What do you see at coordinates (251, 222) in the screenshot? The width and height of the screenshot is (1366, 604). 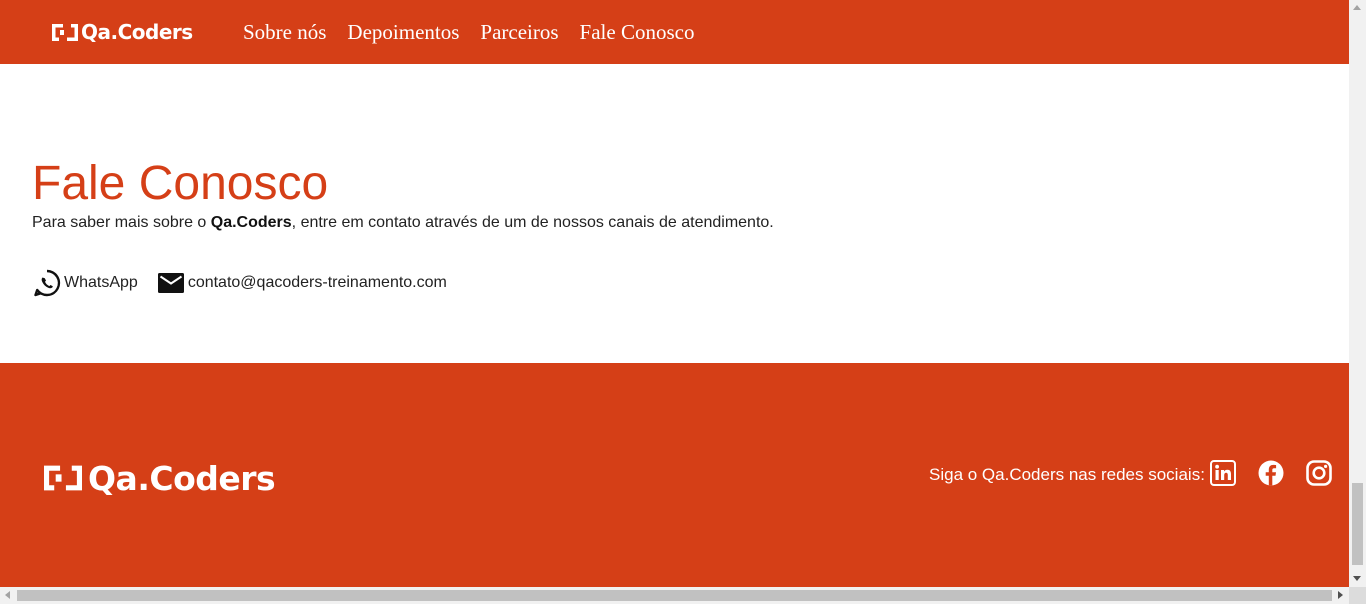 I see `contact-desc-brand: Qa.Coders` at bounding box center [251, 222].